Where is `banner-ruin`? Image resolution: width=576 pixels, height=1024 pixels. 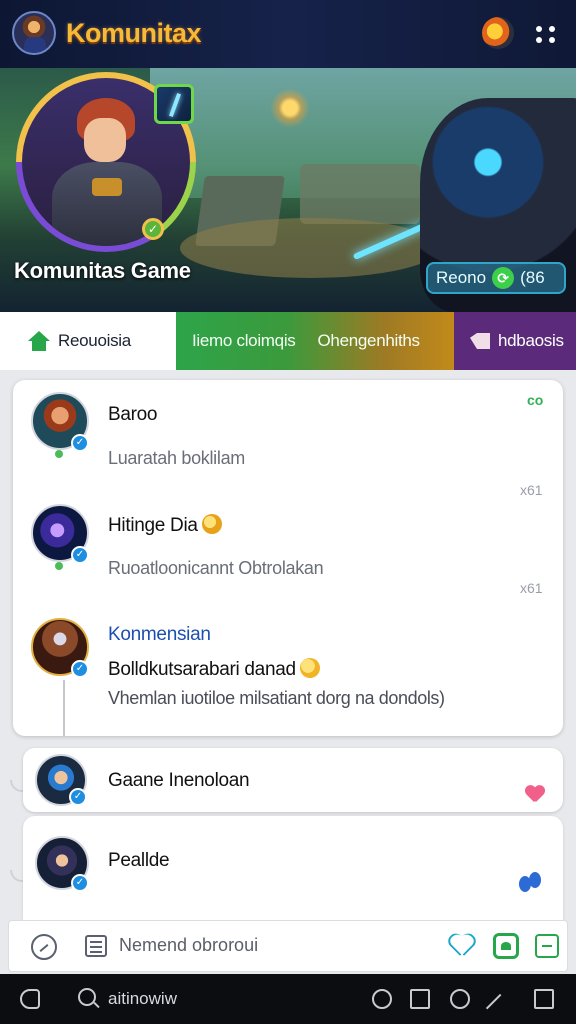 banner-ruin is located at coordinates (360, 194).